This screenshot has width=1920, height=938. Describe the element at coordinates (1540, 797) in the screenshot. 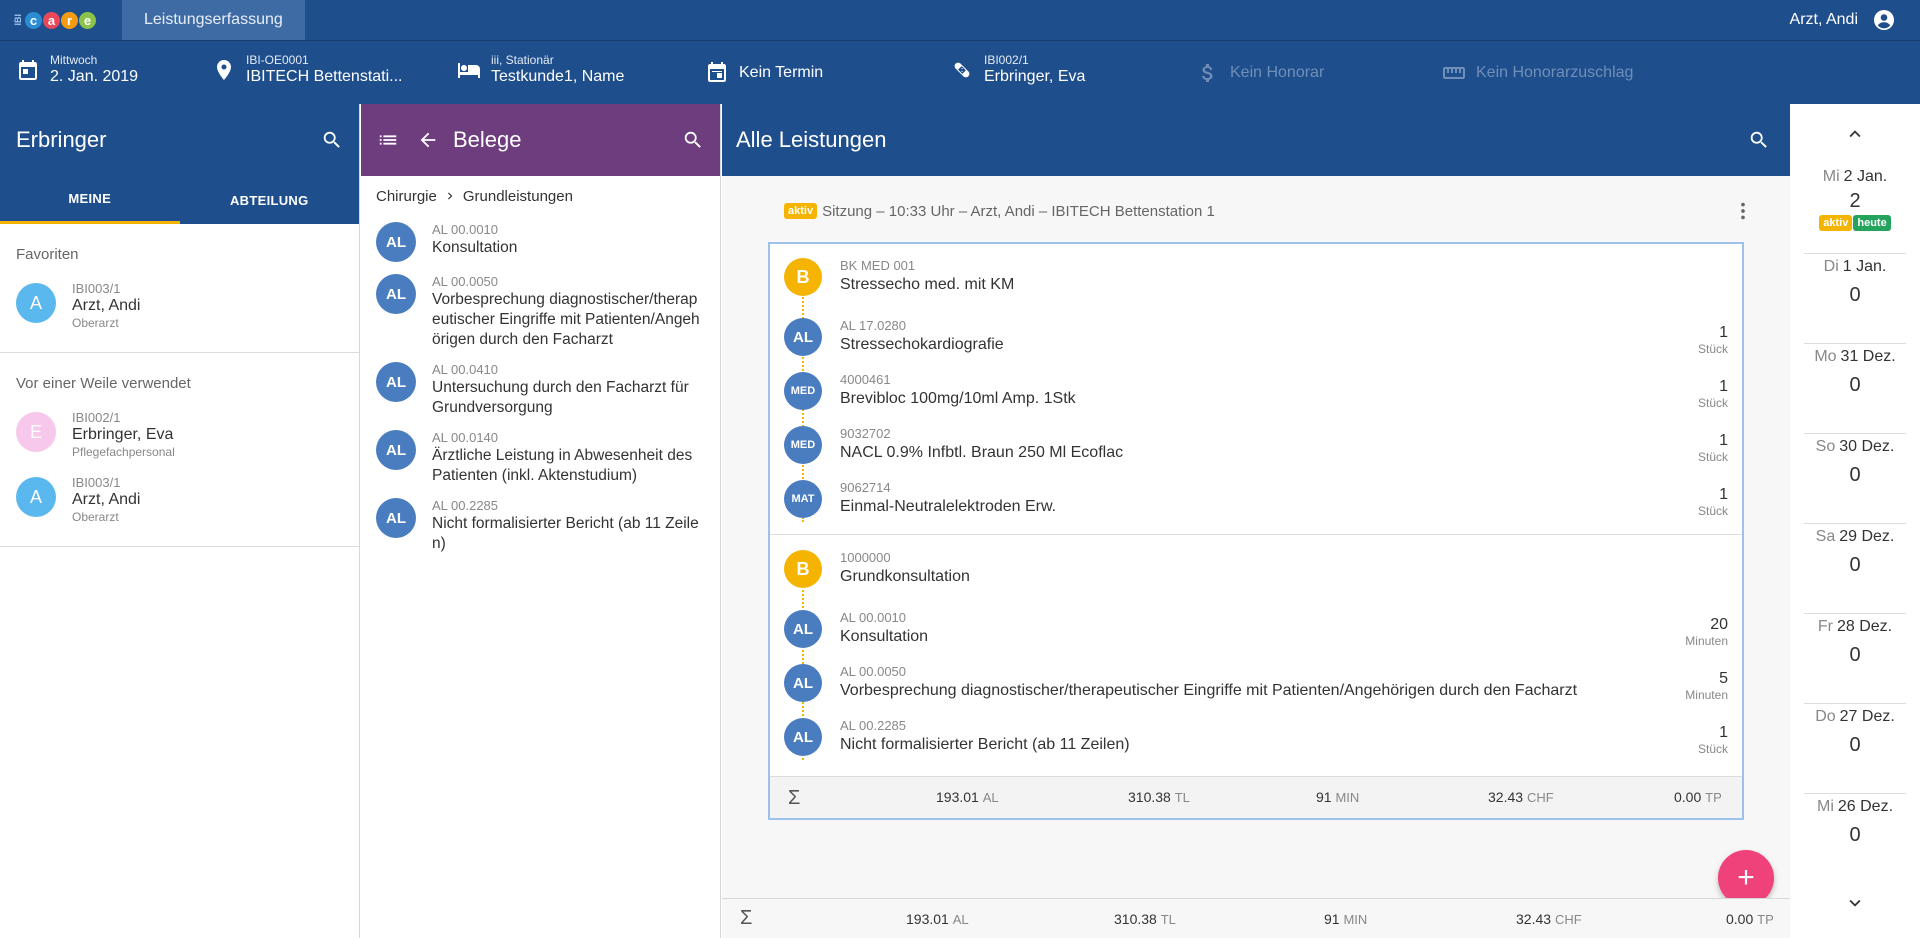

I see `sum-unit: CHF` at that location.